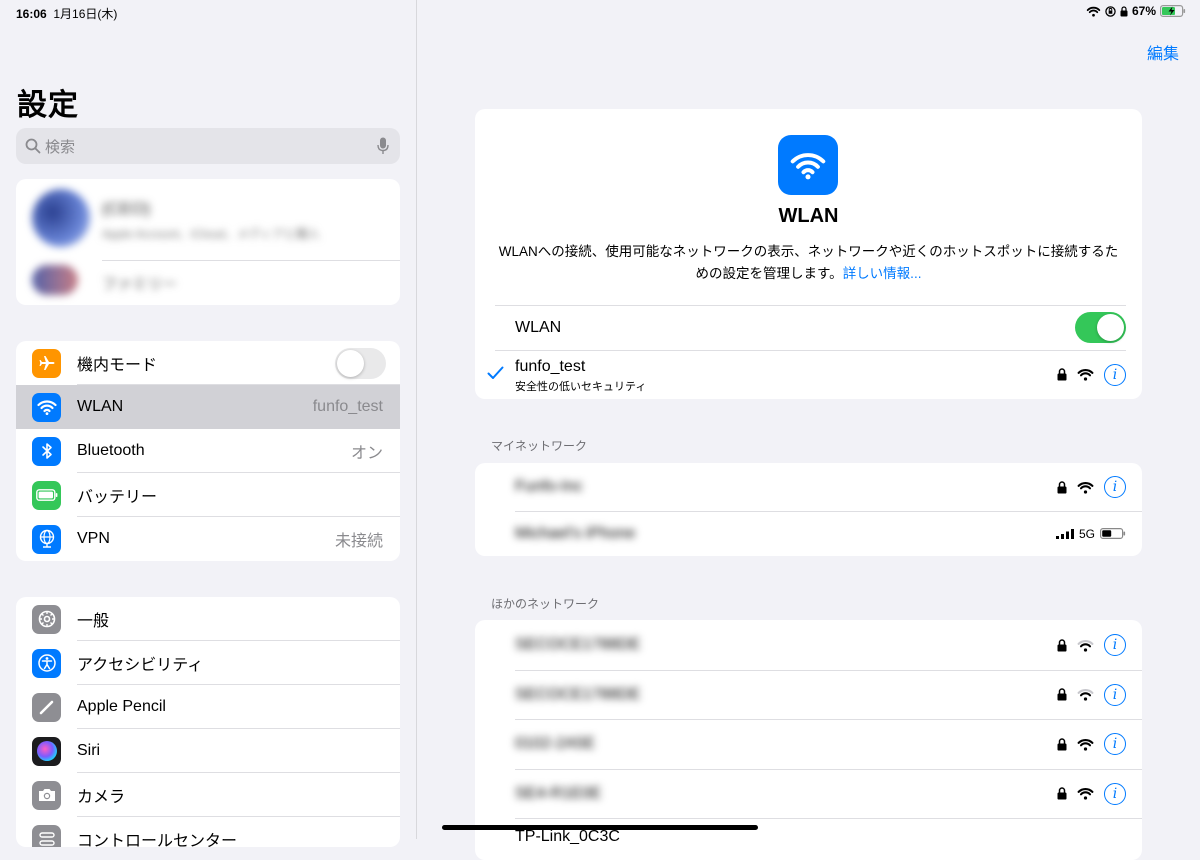 The width and height of the screenshot is (1200, 860). What do you see at coordinates (1110, 11) in the screenshot?
I see `orientation-lock-icon` at bounding box center [1110, 11].